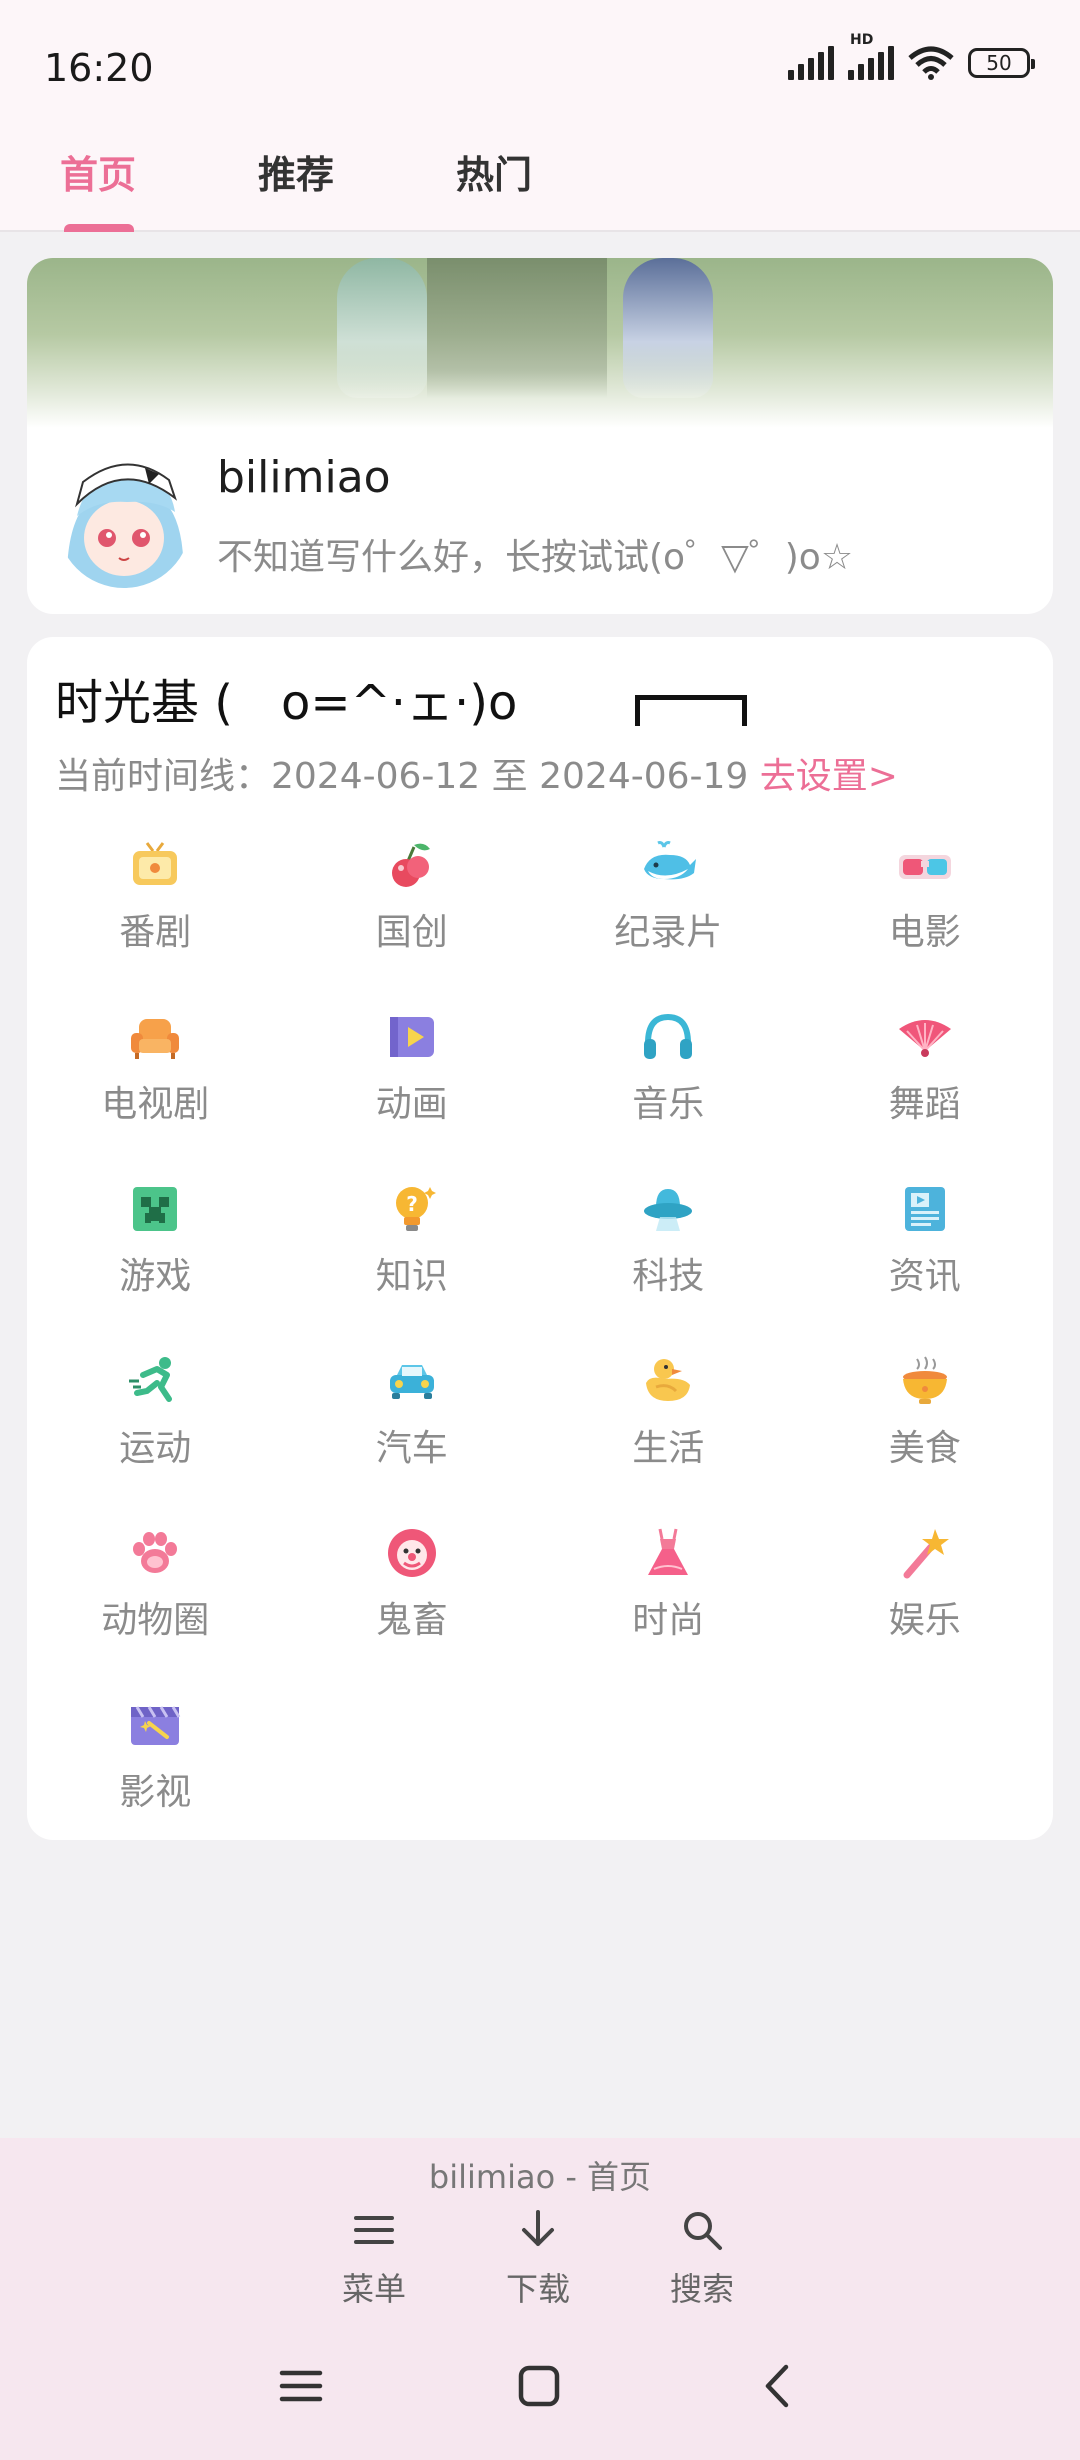 The height and width of the screenshot is (2460, 1080). I want to click on food-bowl-icon, so click(924, 1380).